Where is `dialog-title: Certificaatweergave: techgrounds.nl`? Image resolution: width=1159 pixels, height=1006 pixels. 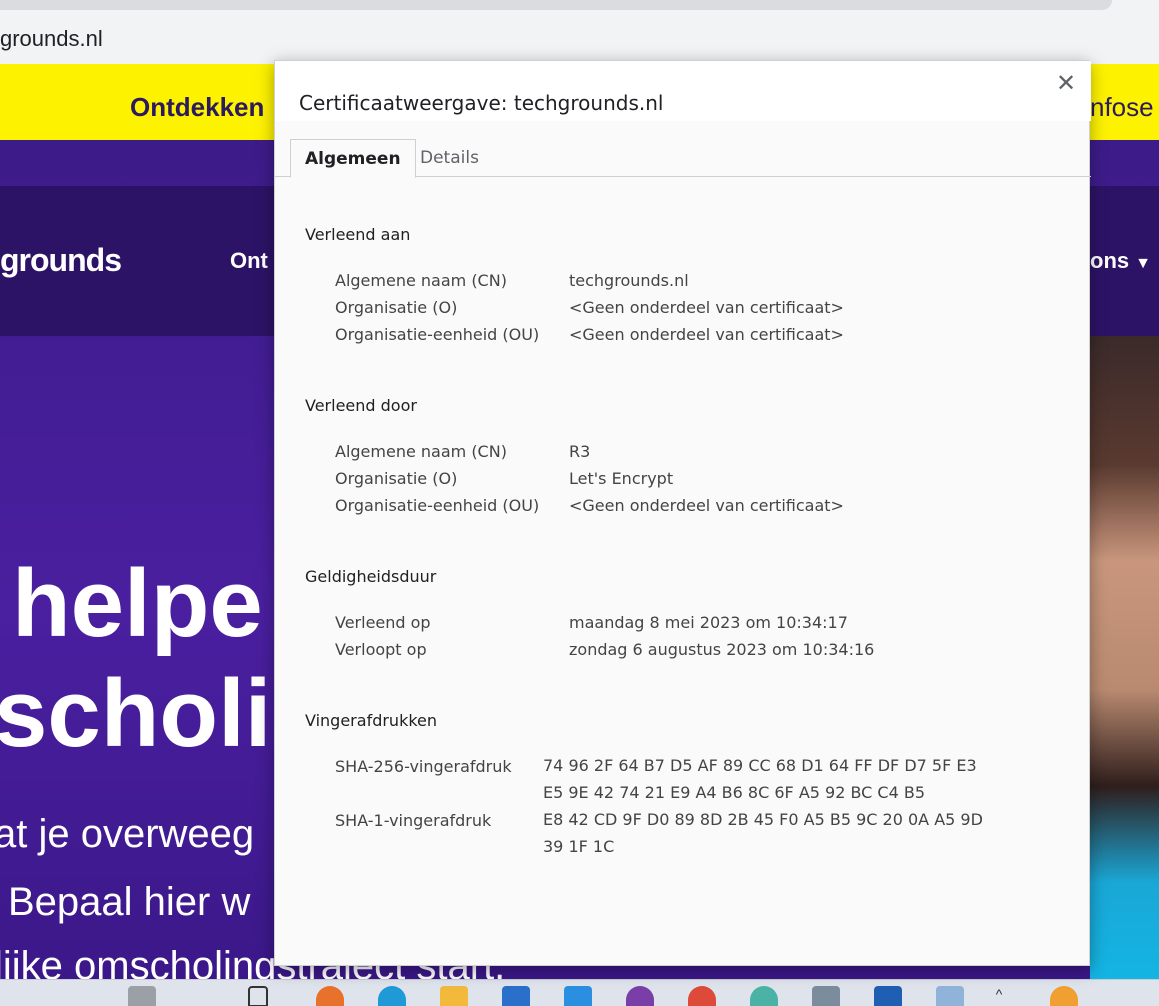 dialog-title: Certificaatweergave: techgrounds.nl is located at coordinates (481, 103).